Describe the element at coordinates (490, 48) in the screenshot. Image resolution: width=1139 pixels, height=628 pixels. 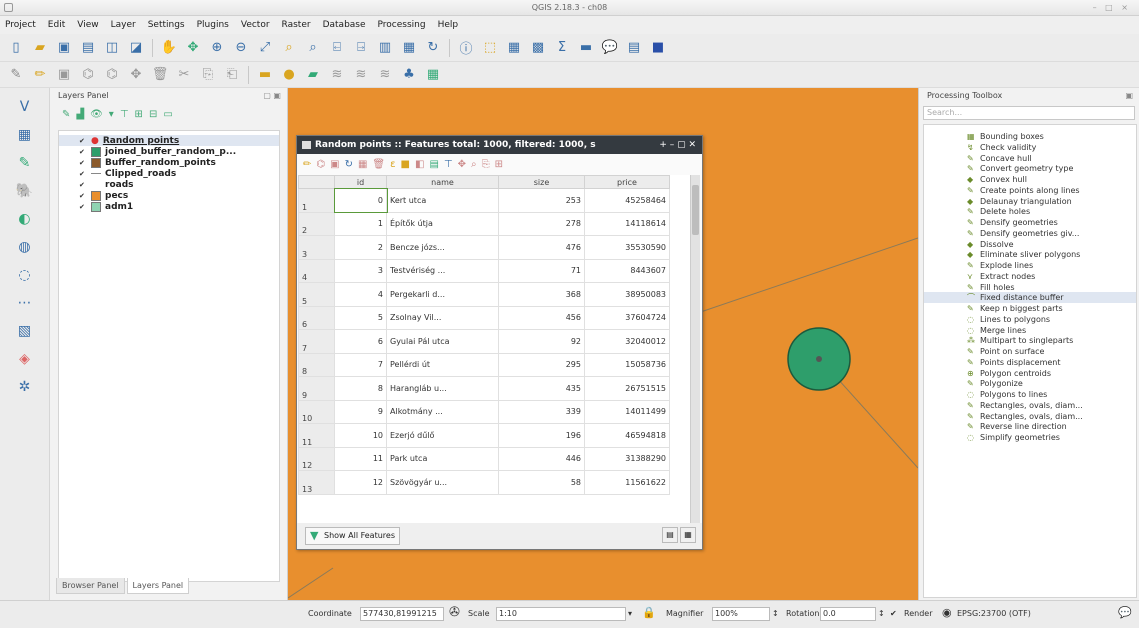
I see `select-features-icon: ⬚` at that location.